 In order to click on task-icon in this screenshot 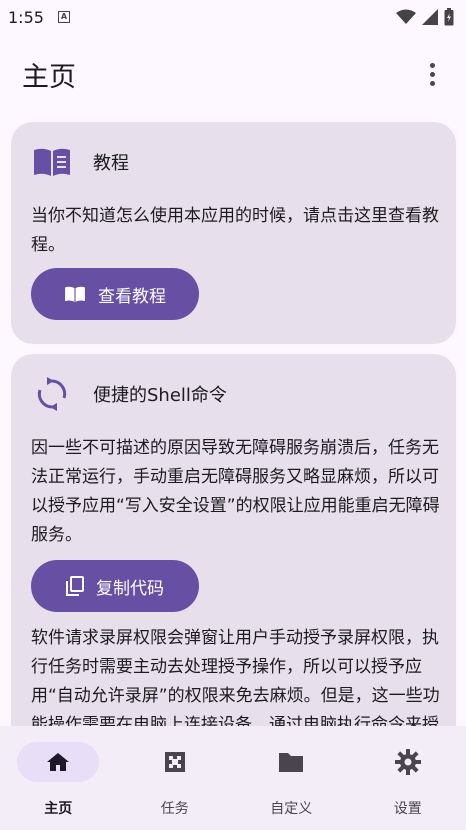, I will do `click(174, 762)`.